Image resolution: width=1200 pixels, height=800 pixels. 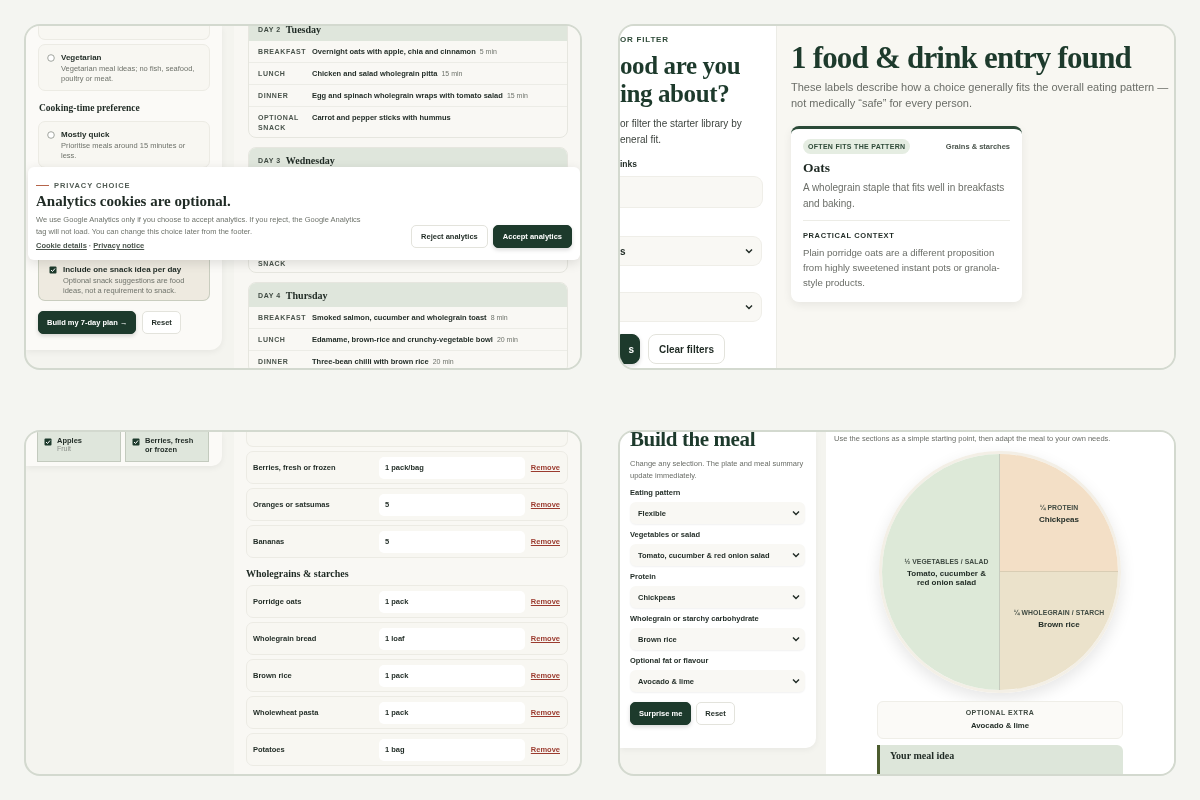 What do you see at coordinates (693, 442) in the screenshot?
I see `builder-title: Build the meal` at bounding box center [693, 442].